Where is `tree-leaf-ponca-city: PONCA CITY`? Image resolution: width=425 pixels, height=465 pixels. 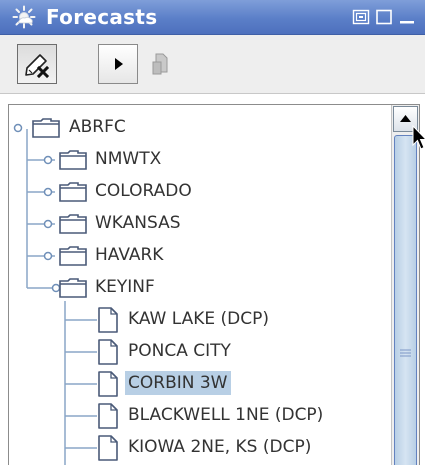
tree-leaf-ponca-city: PONCA CITY is located at coordinates (200, 352).